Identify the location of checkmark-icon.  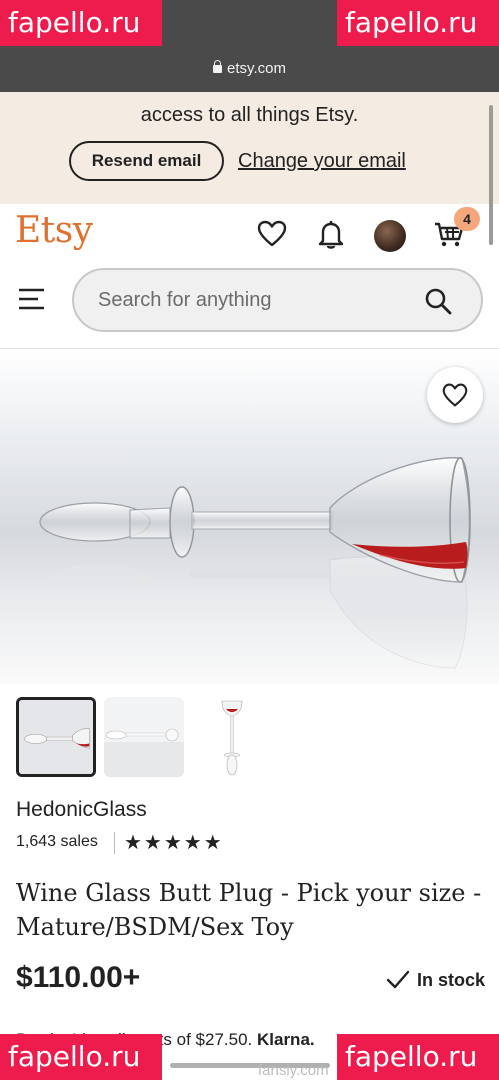
(398, 979).